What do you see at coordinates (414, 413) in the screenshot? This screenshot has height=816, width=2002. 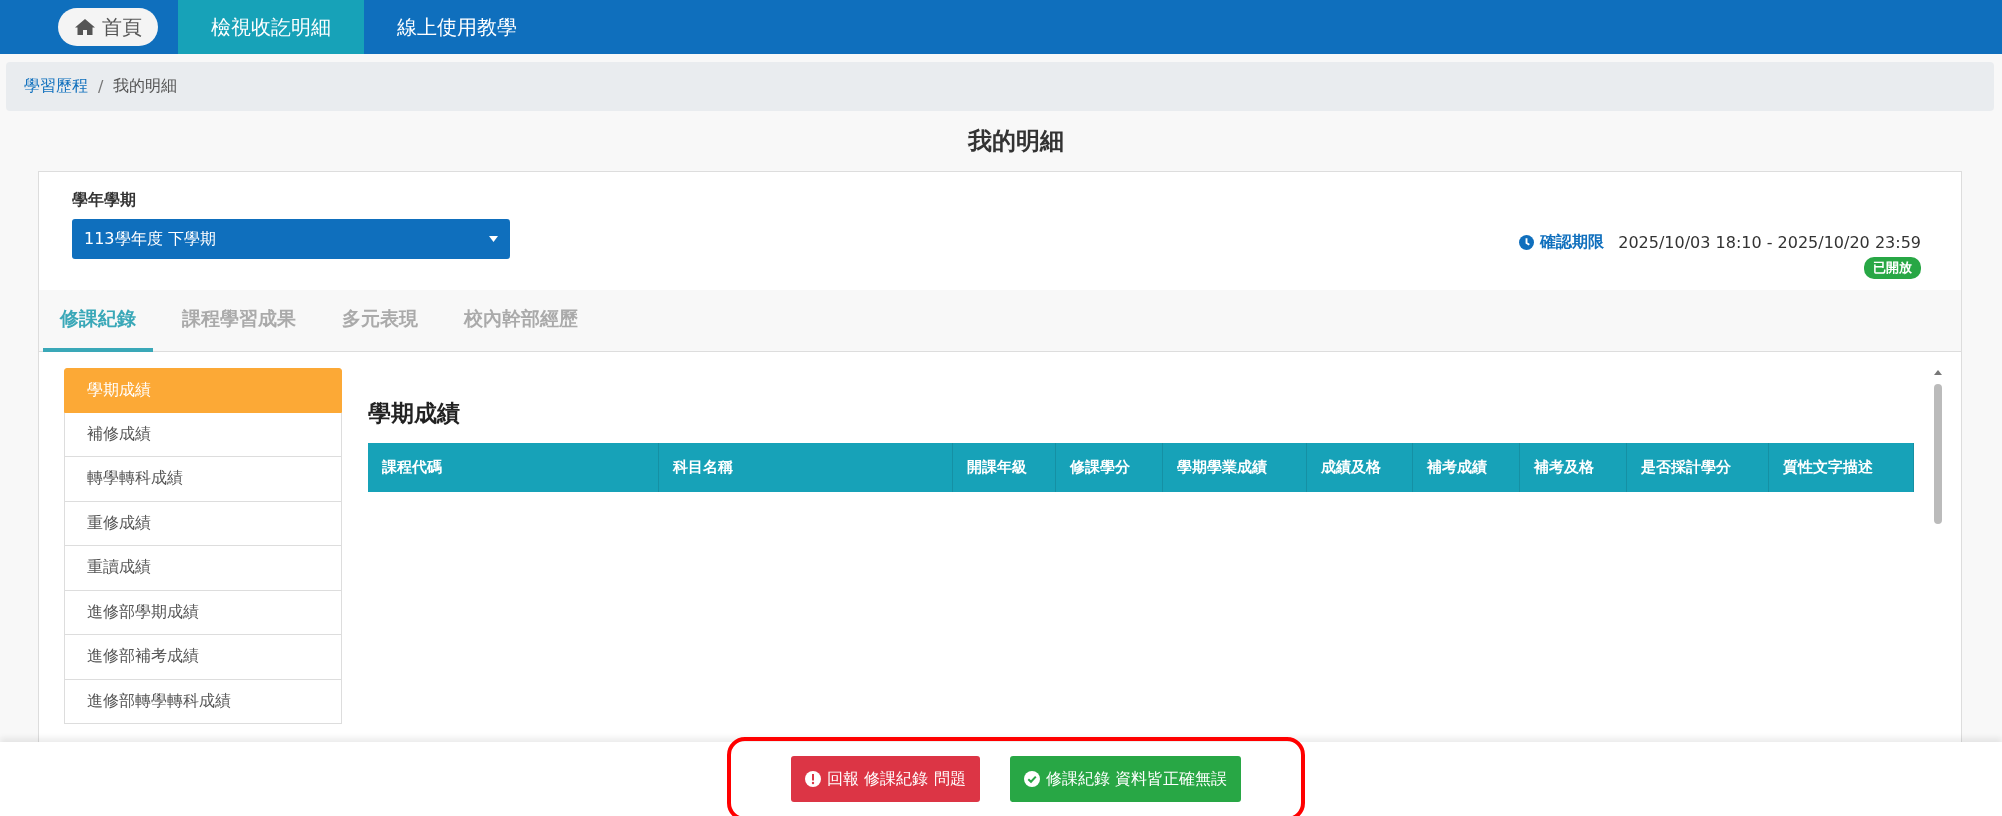 I see `section-title: 學期成績` at bounding box center [414, 413].